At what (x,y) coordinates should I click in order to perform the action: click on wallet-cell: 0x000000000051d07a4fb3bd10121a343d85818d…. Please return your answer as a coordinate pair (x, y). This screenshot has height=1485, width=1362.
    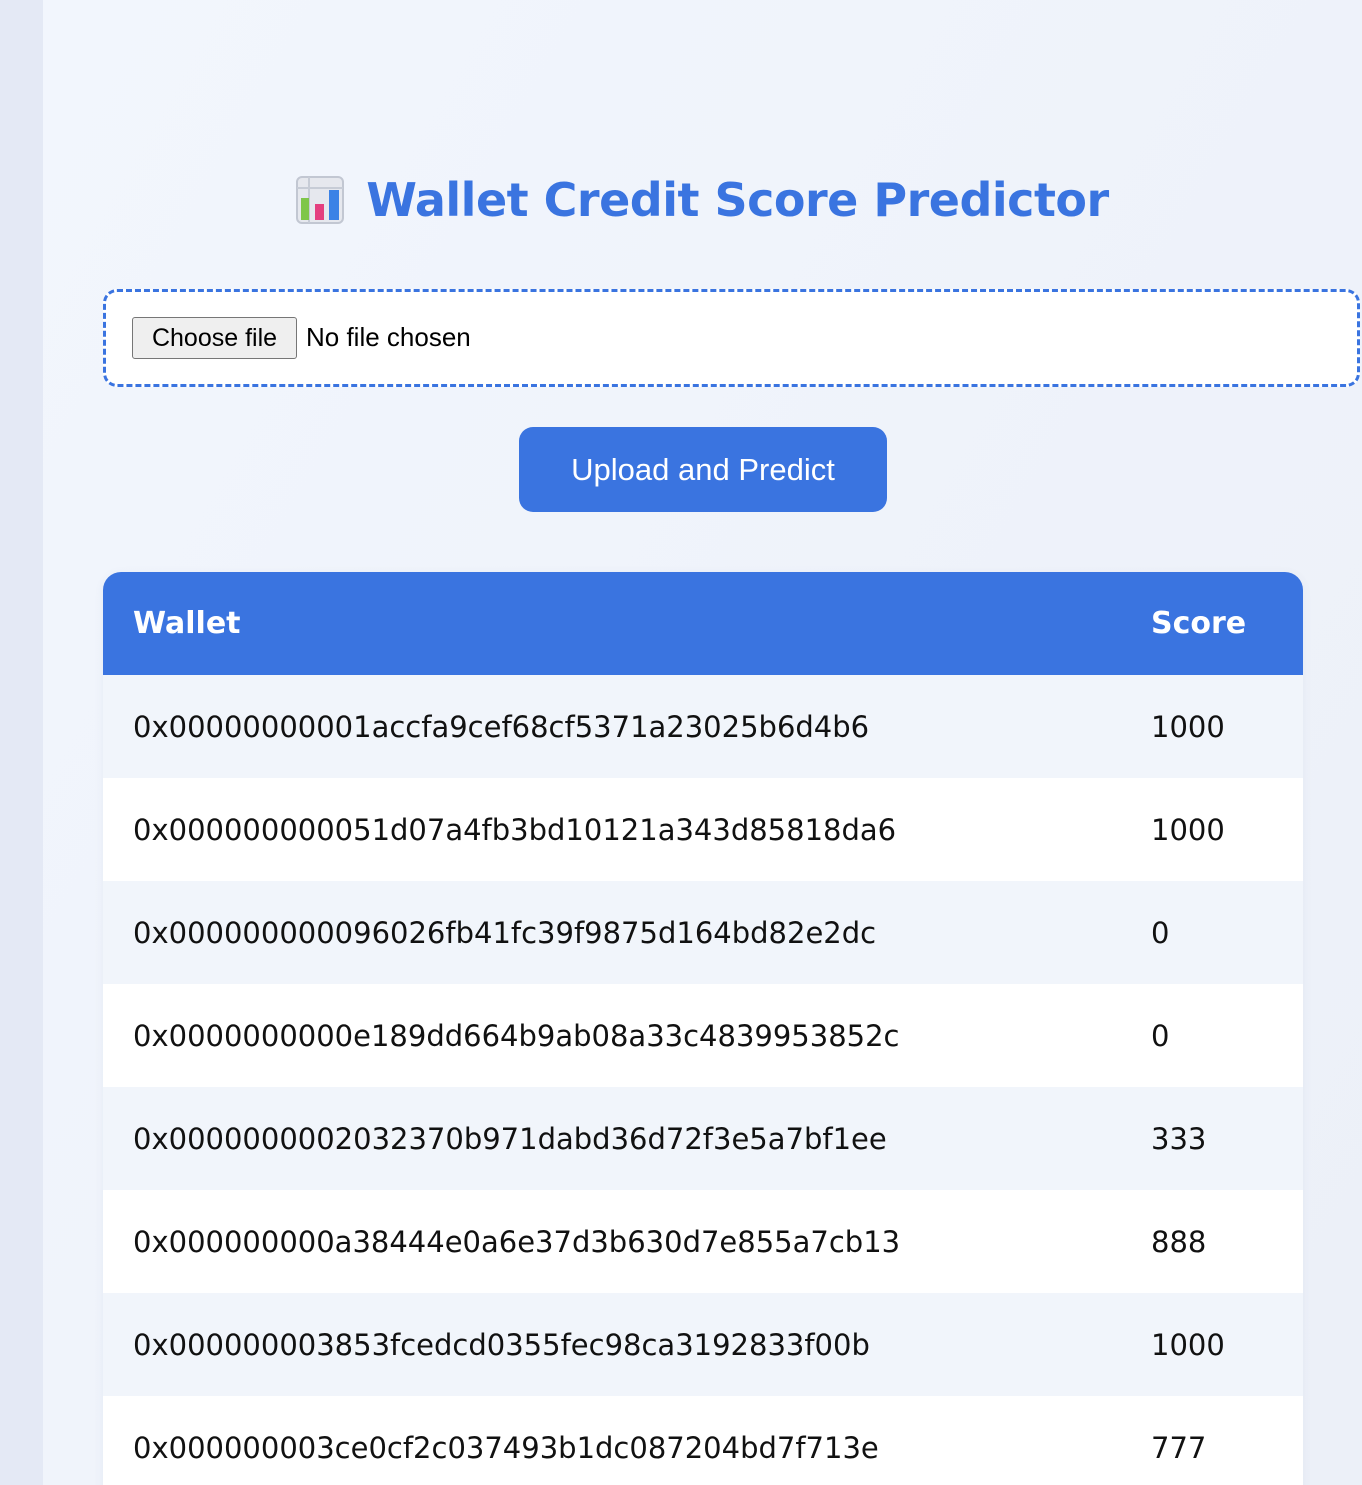
    Looking at the image, I should click on (612, 829).